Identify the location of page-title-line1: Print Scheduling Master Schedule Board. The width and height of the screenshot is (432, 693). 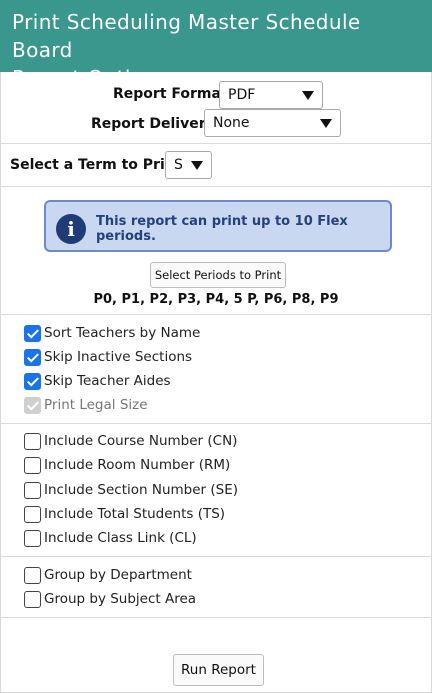
(186, 36).